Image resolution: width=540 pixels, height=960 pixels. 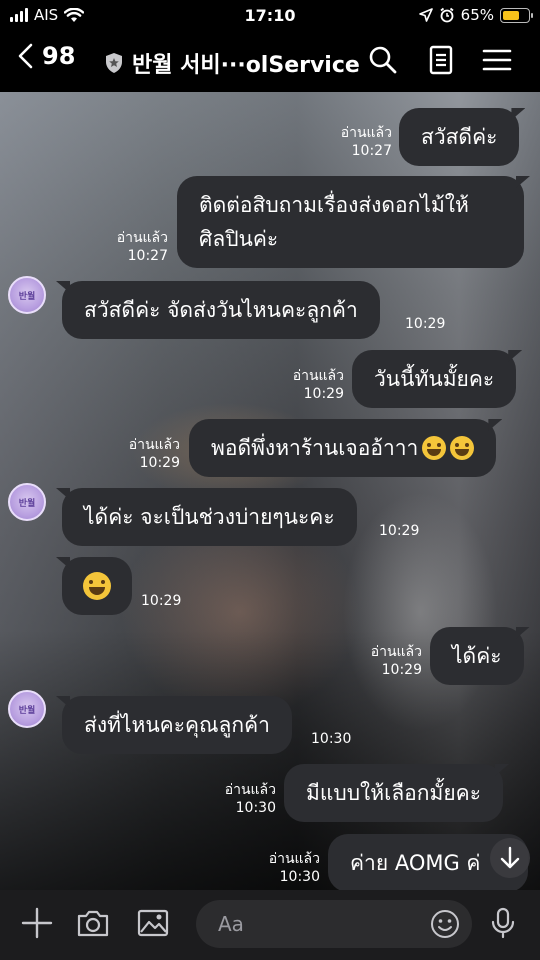 I want to click on message-bubble-incoming, so click(x=94, y=586).